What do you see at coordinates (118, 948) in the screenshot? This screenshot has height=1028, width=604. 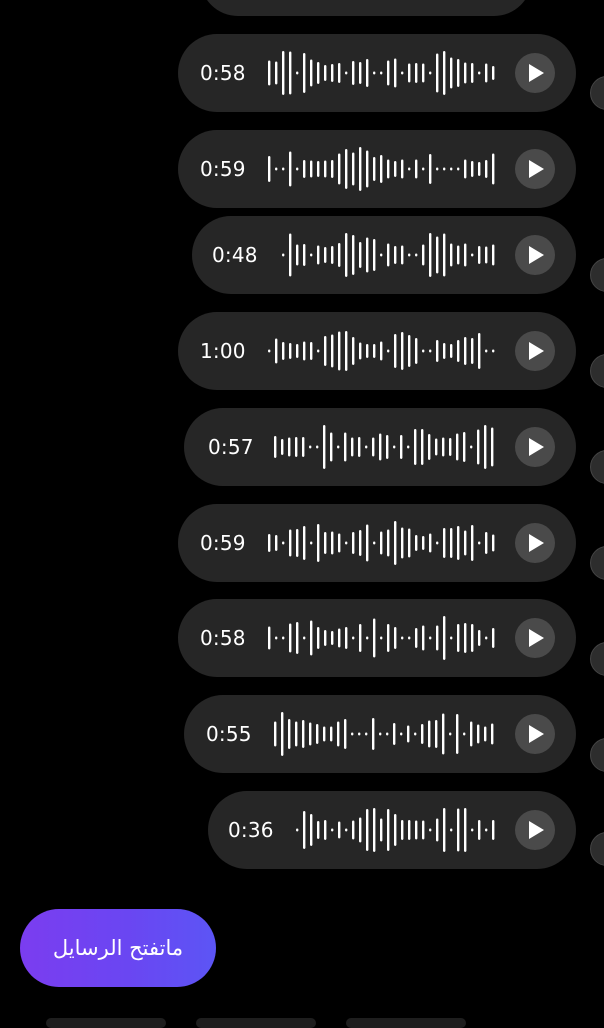 I see `received-message-bubble: ماتفتح الرسايل` at bounding box center [118, 948].